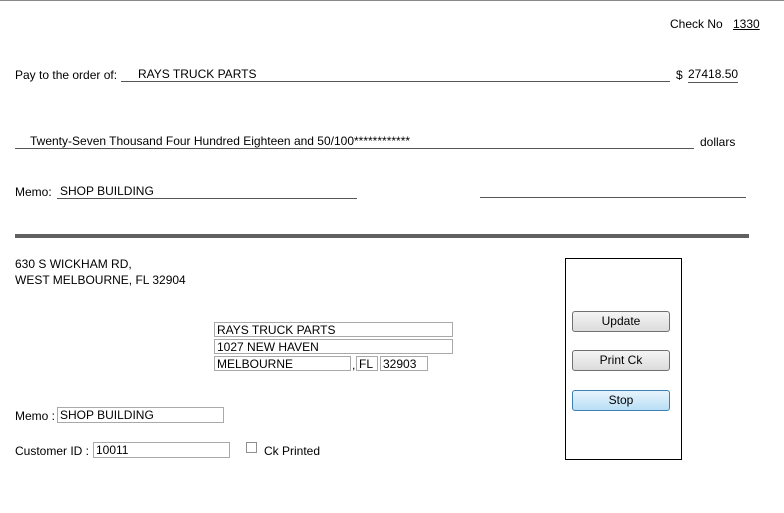 The width and height of the screenshot is (784, 513). I want to click on payee-city-field: MELBOURNE, so click(282, 363).